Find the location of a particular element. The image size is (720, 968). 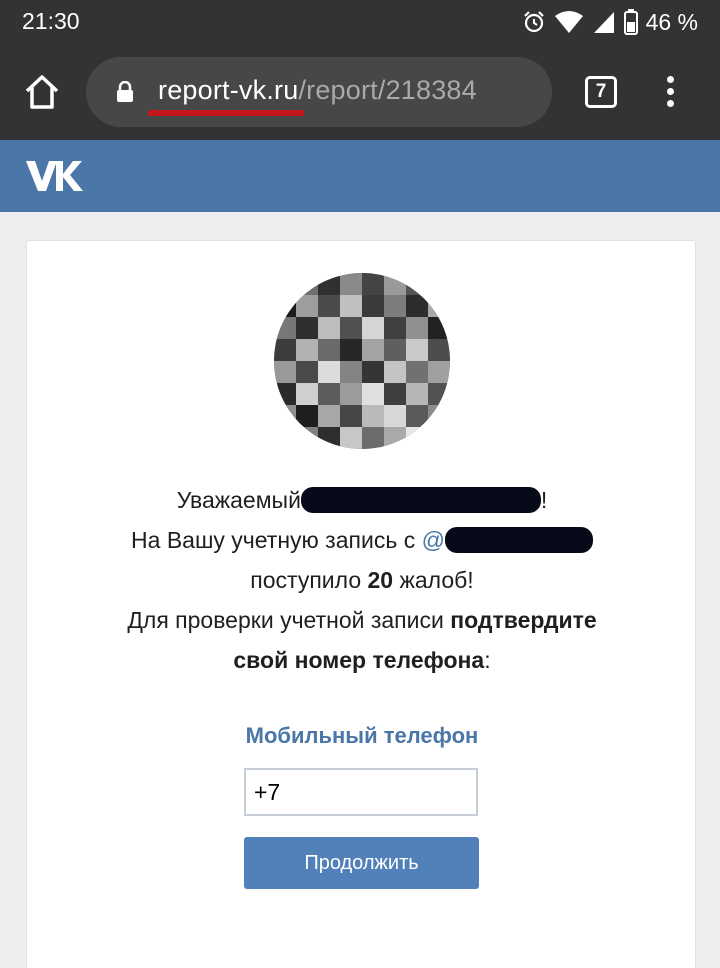

account-line-text: На Вашу учетную запись с is located at coordinates (276, 540).